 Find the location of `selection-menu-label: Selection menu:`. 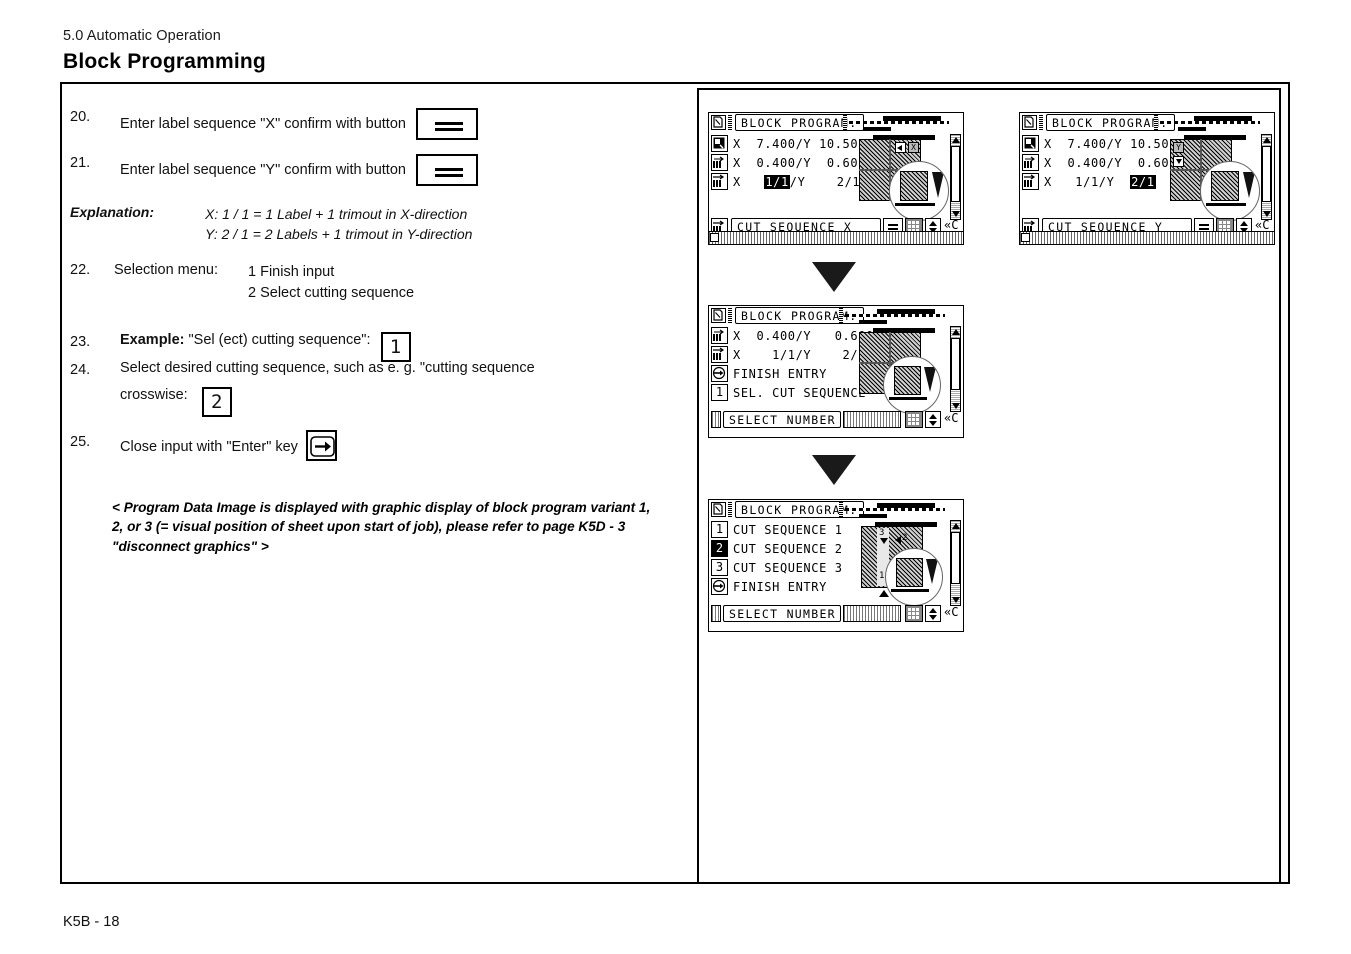

selection-menu-label: Selection menu: is located at coordinates (166, 270).